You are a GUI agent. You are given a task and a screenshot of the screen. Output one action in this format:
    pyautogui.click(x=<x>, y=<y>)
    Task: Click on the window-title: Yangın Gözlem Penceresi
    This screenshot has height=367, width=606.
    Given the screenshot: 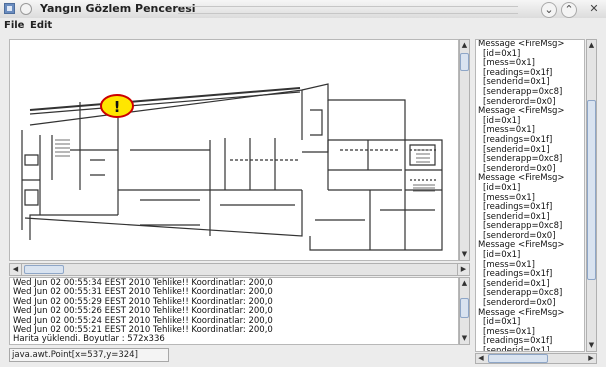 What is the action you would take?
    pyautogui.click(x=118, y=8)
    